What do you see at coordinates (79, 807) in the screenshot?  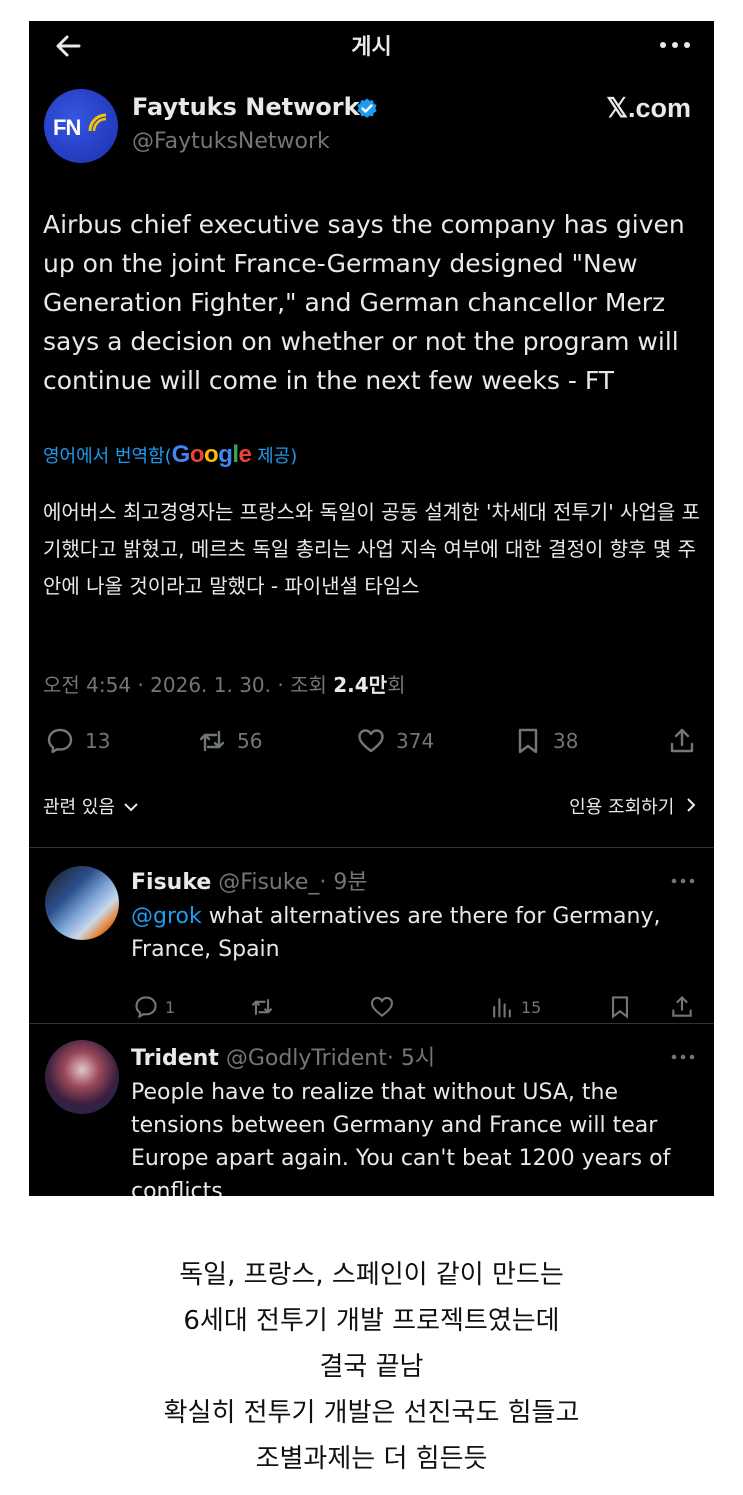 I see `related-label: 관련 있음` at bounding box center [79, 807].